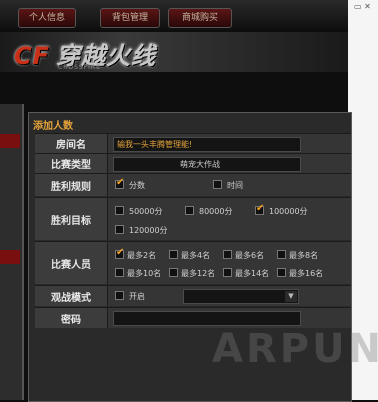  Describe the element at coordinates (306, 273) in the screenshot. I see `players-16-label: 最多16名` at that location.